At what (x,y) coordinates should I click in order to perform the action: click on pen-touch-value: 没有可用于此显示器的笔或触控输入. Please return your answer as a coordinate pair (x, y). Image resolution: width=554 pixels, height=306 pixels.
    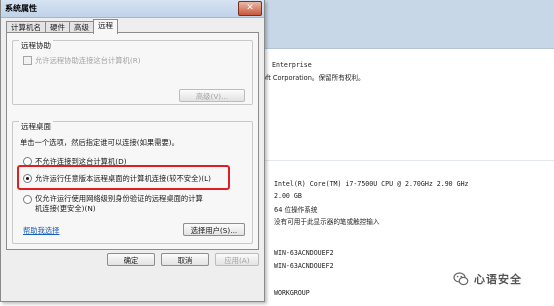
    Looking at the image, I should click on (327, 222).